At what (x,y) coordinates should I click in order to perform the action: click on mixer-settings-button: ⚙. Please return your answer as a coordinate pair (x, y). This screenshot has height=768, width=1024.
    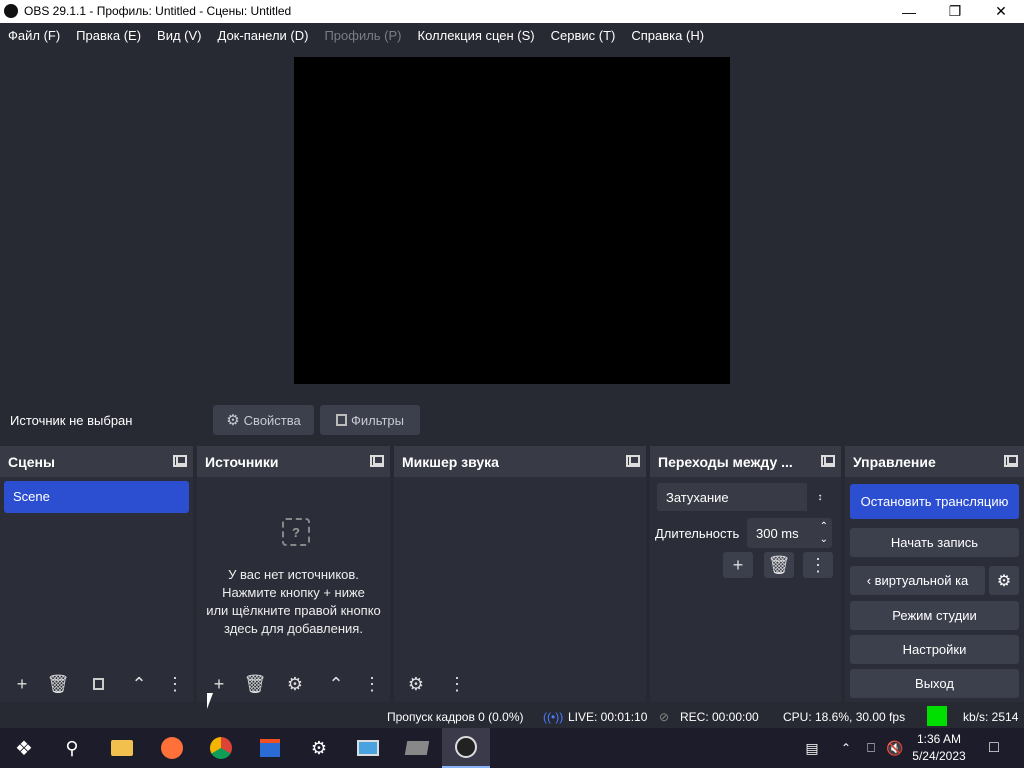
    Looking at the image, I should click on (416, 684).